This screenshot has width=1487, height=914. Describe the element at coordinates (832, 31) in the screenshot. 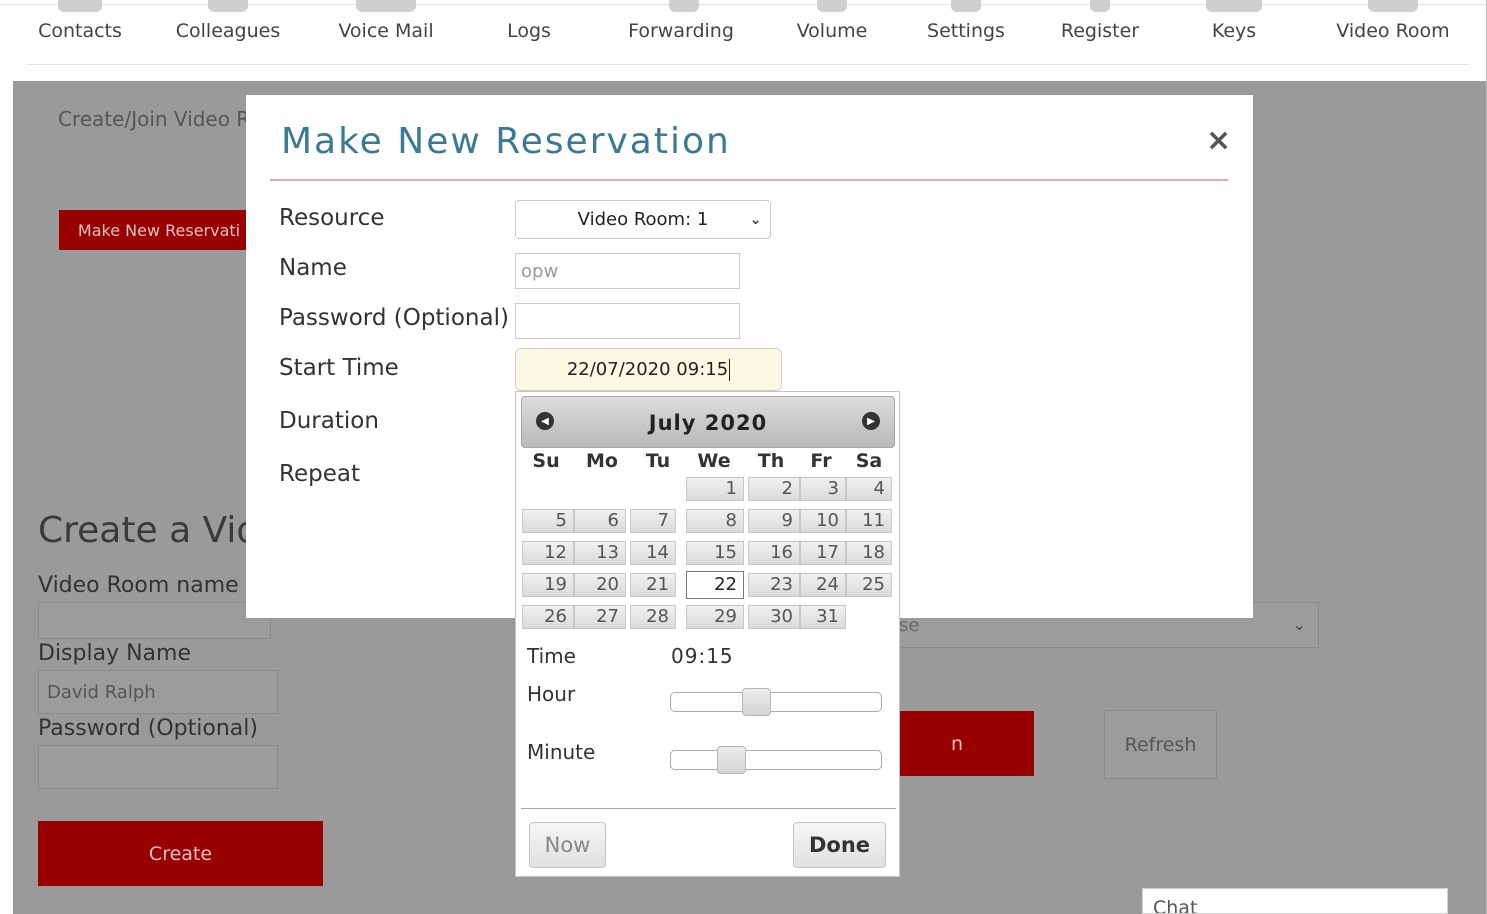

I see `nav-volume: Volume` at that location.